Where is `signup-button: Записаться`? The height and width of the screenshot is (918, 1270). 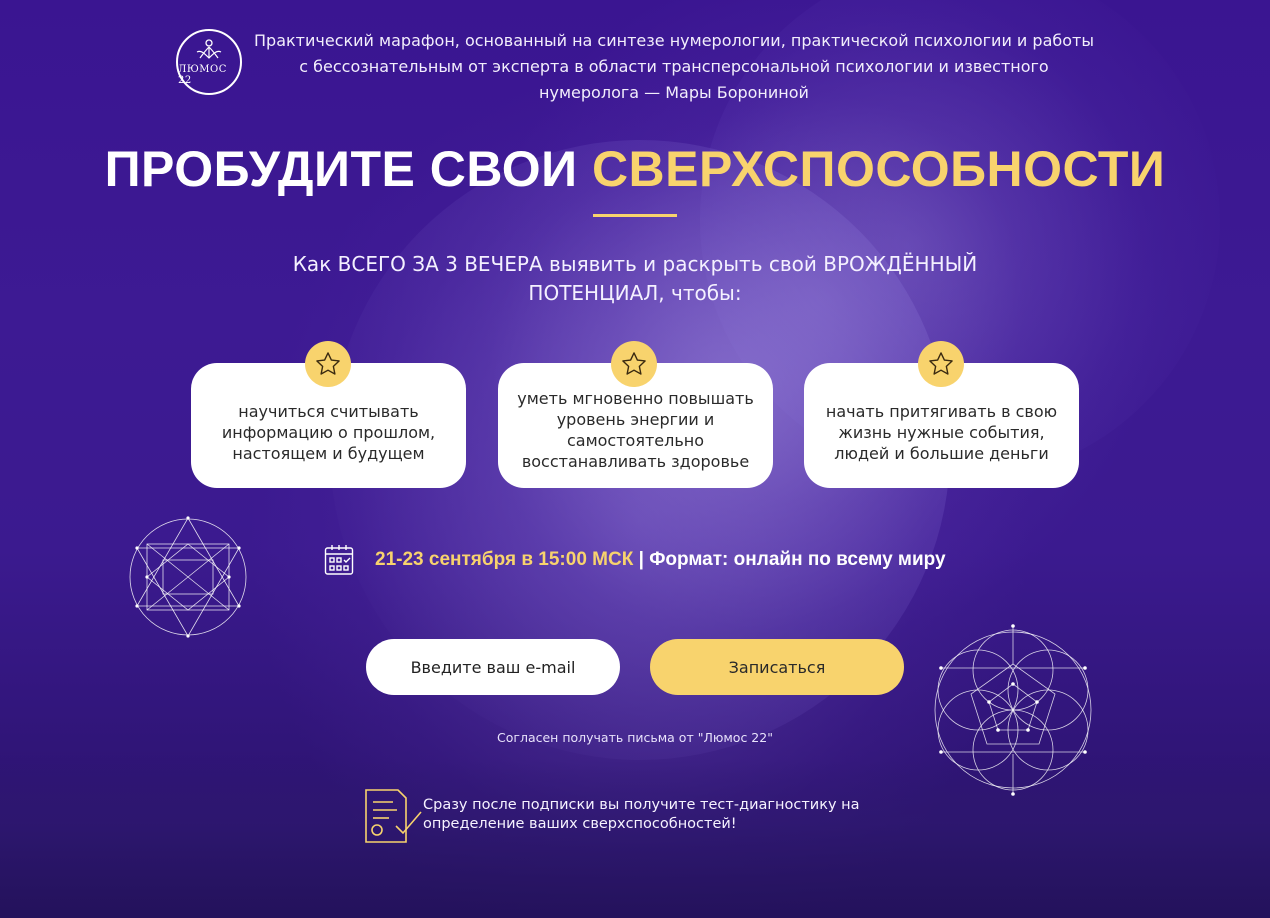
signup-button: Записаться is located at coordinates (777, 667).